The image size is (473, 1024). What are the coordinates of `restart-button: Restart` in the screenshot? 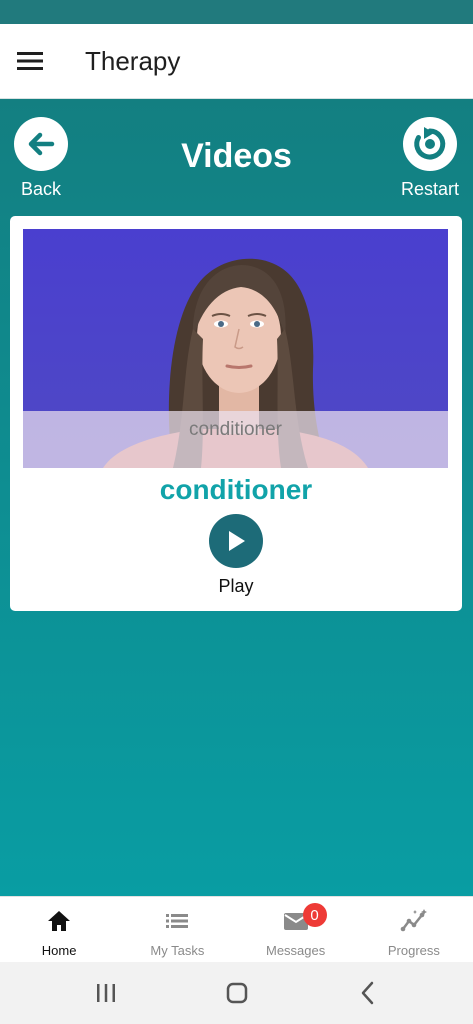 It's located at (430, 158).